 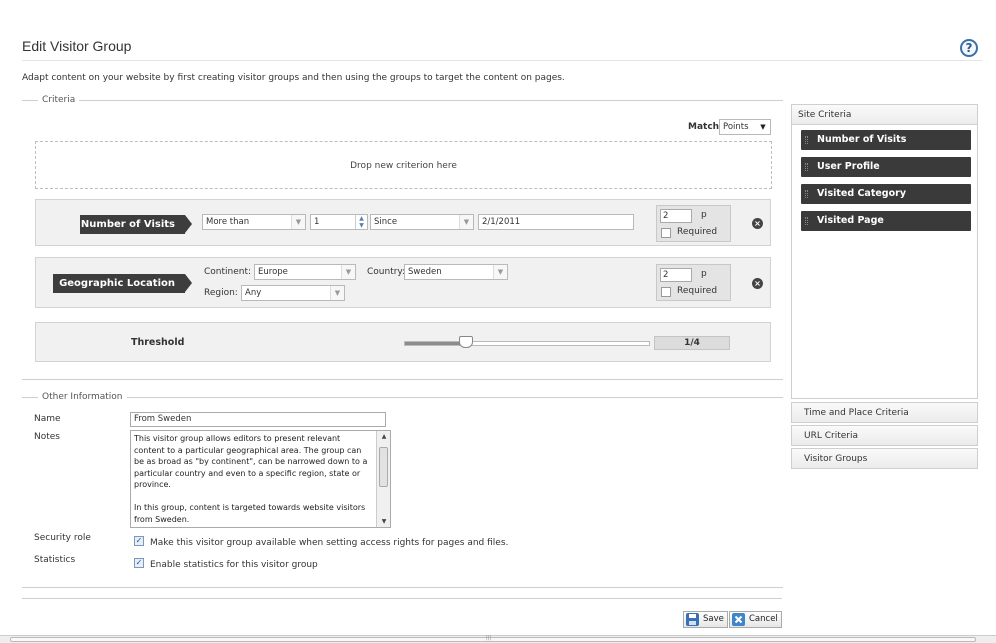 I want to click on stepper-arrows-icon: ▲ ▼, so click(x=361, y=222).